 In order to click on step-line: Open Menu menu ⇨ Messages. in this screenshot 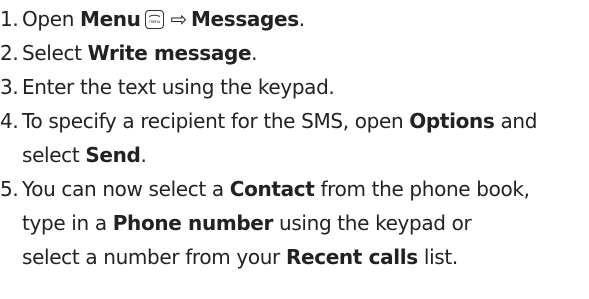, I will do `click(163, 19)`.